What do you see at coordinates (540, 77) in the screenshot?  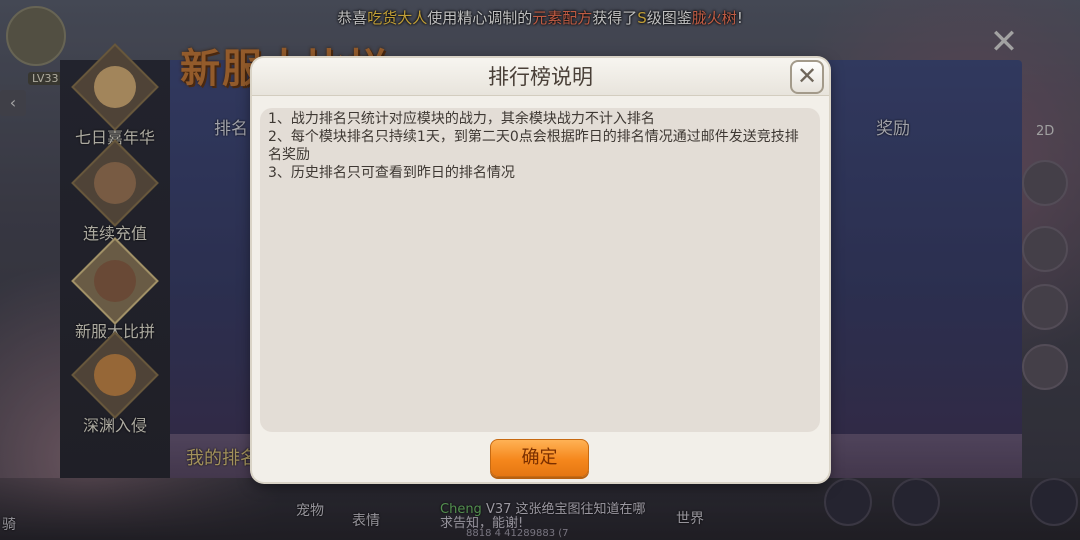 I see `dialog-title: 排行榜说明` at bounding box center [540, 77].